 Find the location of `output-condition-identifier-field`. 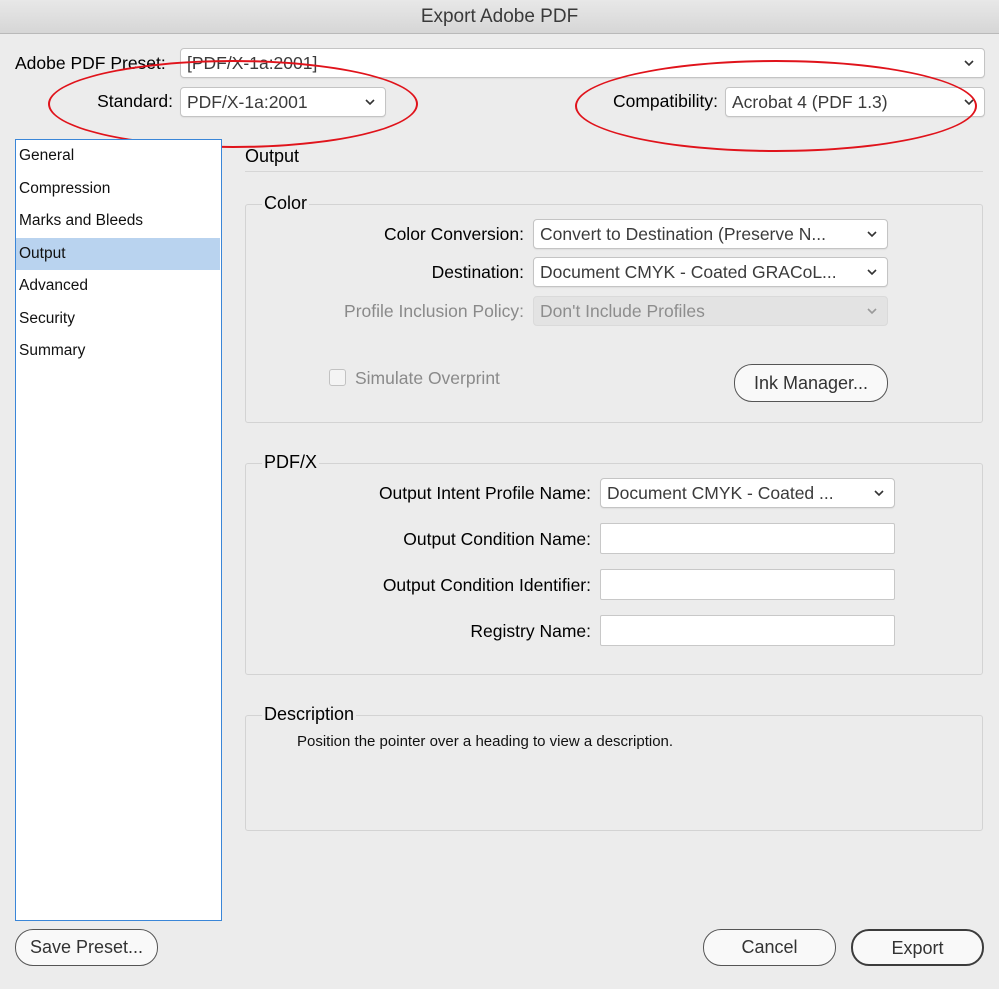

output-condition-identifier-field is located at coordinates (747, 584).